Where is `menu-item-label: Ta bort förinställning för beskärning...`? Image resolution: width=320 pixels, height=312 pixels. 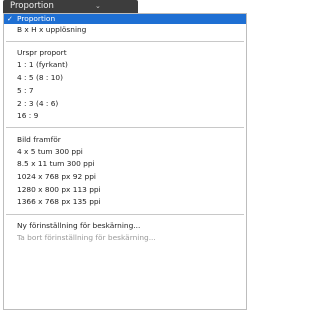 menu-item-label: Ta bort förinställning för beskärning... is located at coordinates (86, 237).